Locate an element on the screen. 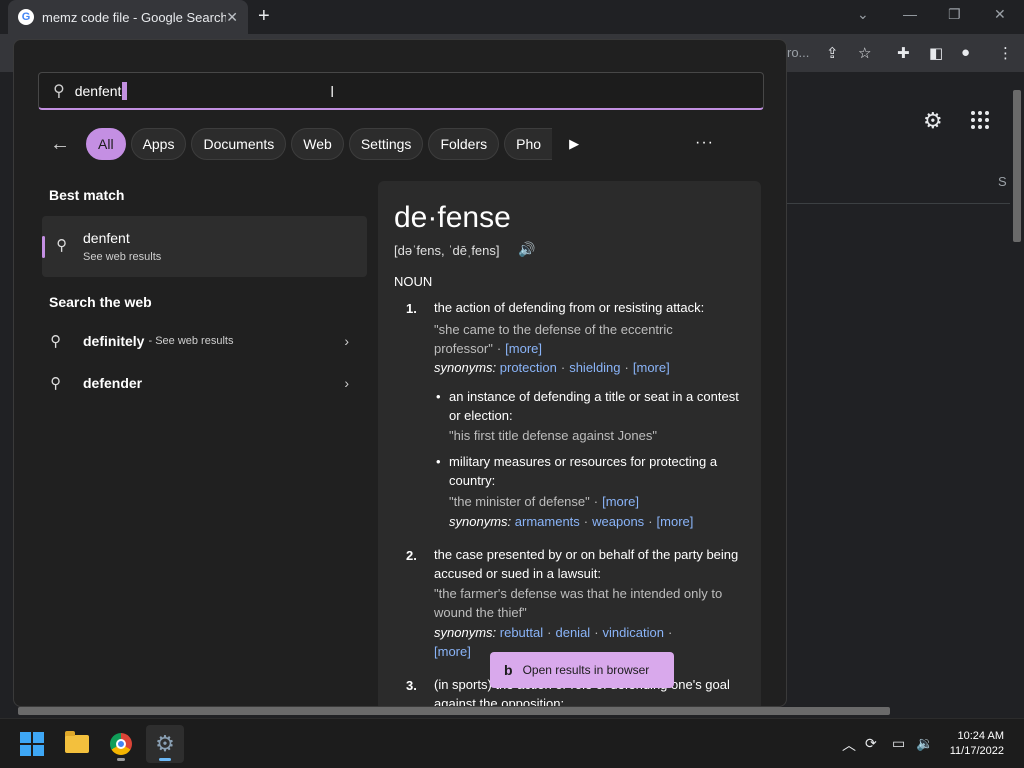 The height and width of the screenshot is (768, 1024). chrome-taskbar-button is located at coordinates (121, 744).